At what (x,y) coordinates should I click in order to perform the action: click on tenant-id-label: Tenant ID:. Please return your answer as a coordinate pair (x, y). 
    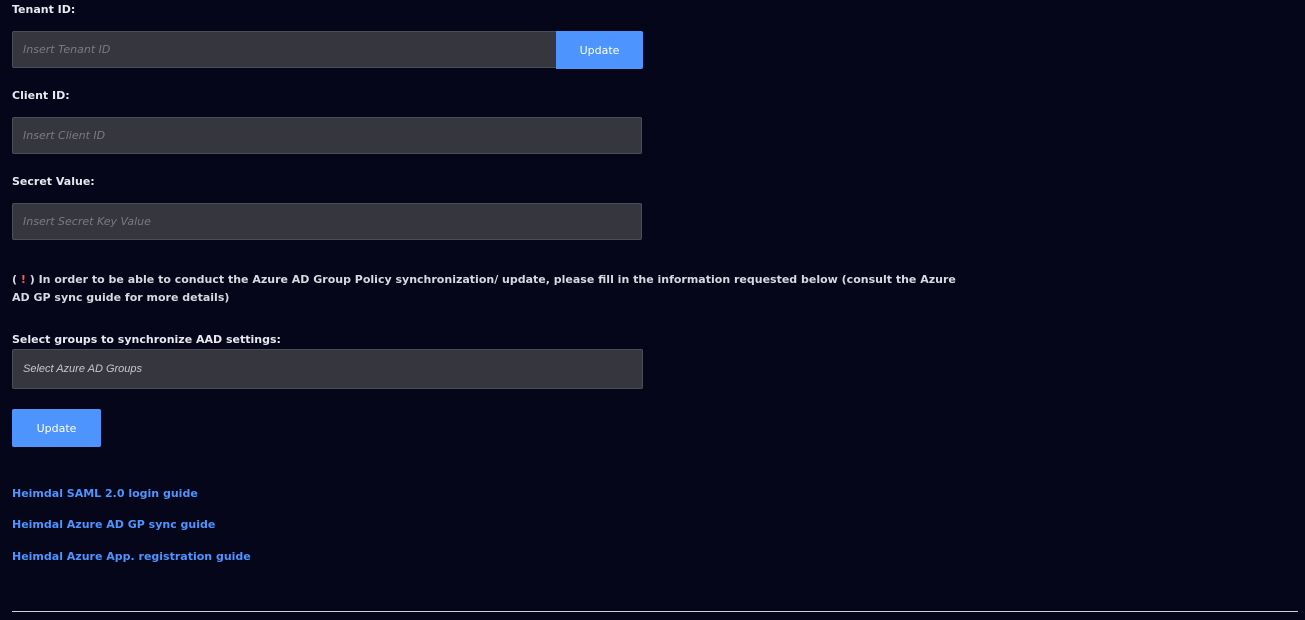
    Looking at the image, I should click on (44, 9).